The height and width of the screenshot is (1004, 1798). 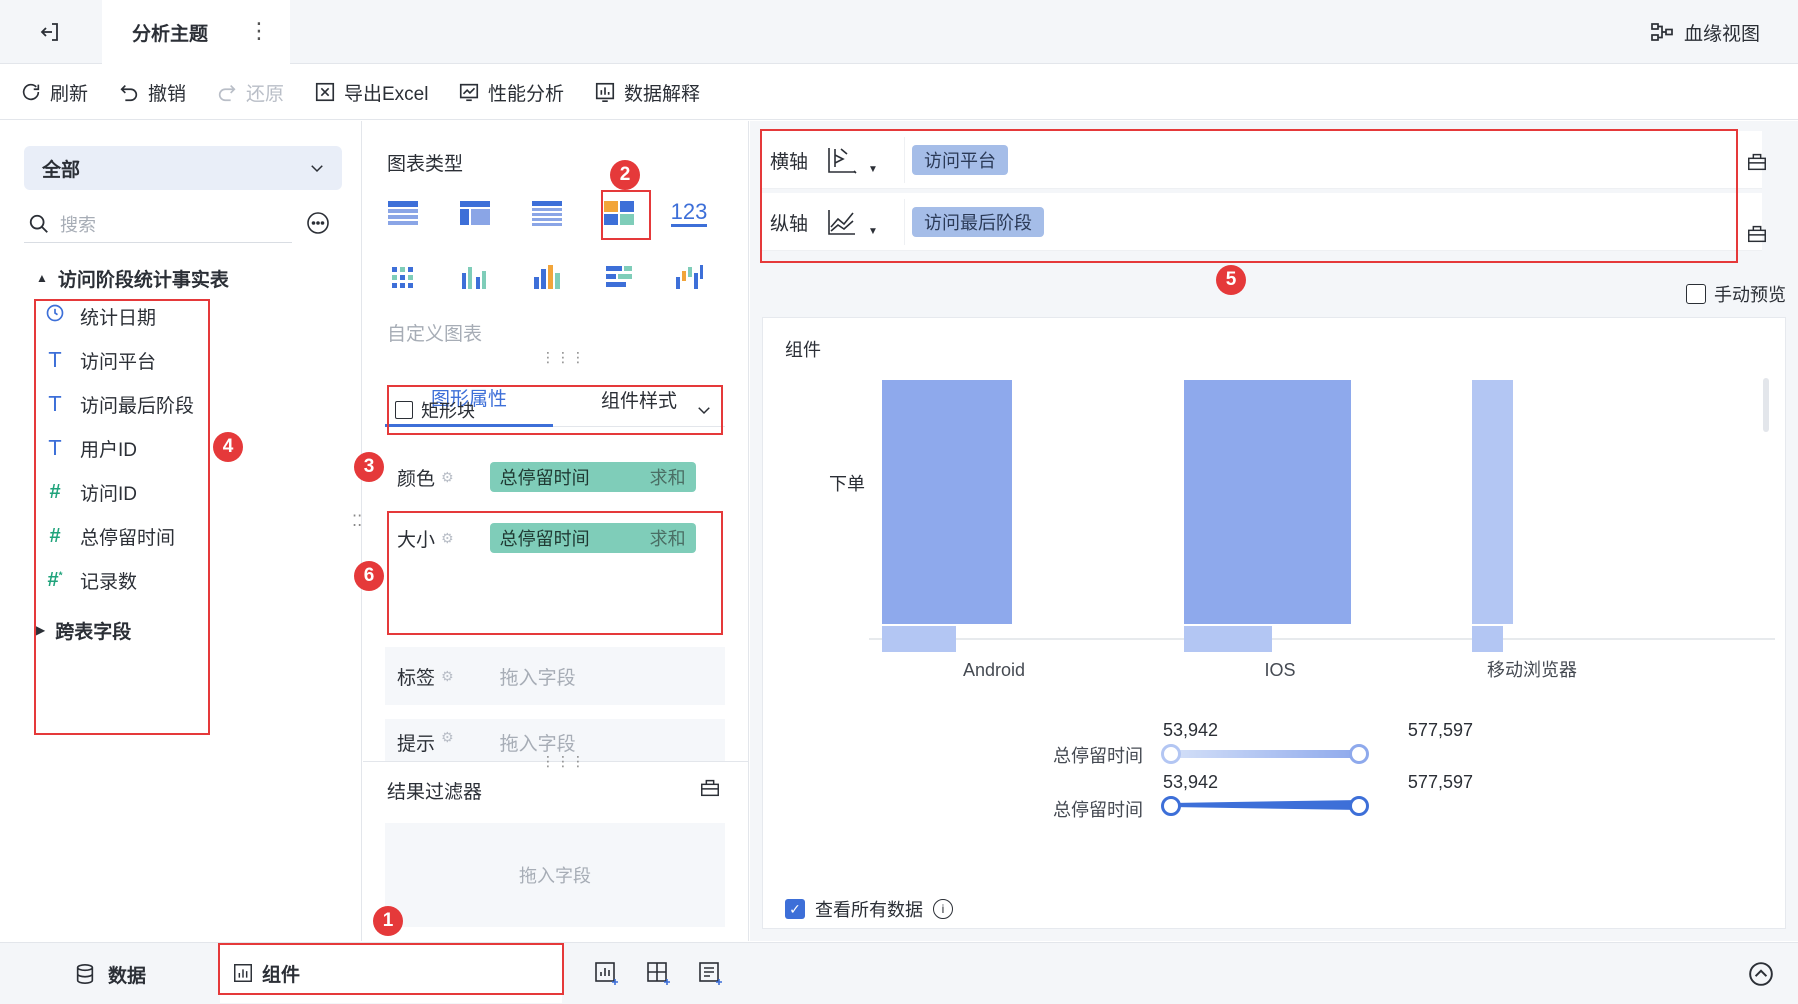 I want to click on table-node: ▲ 访问阶段统计事实表, so click(x=132, y=278).